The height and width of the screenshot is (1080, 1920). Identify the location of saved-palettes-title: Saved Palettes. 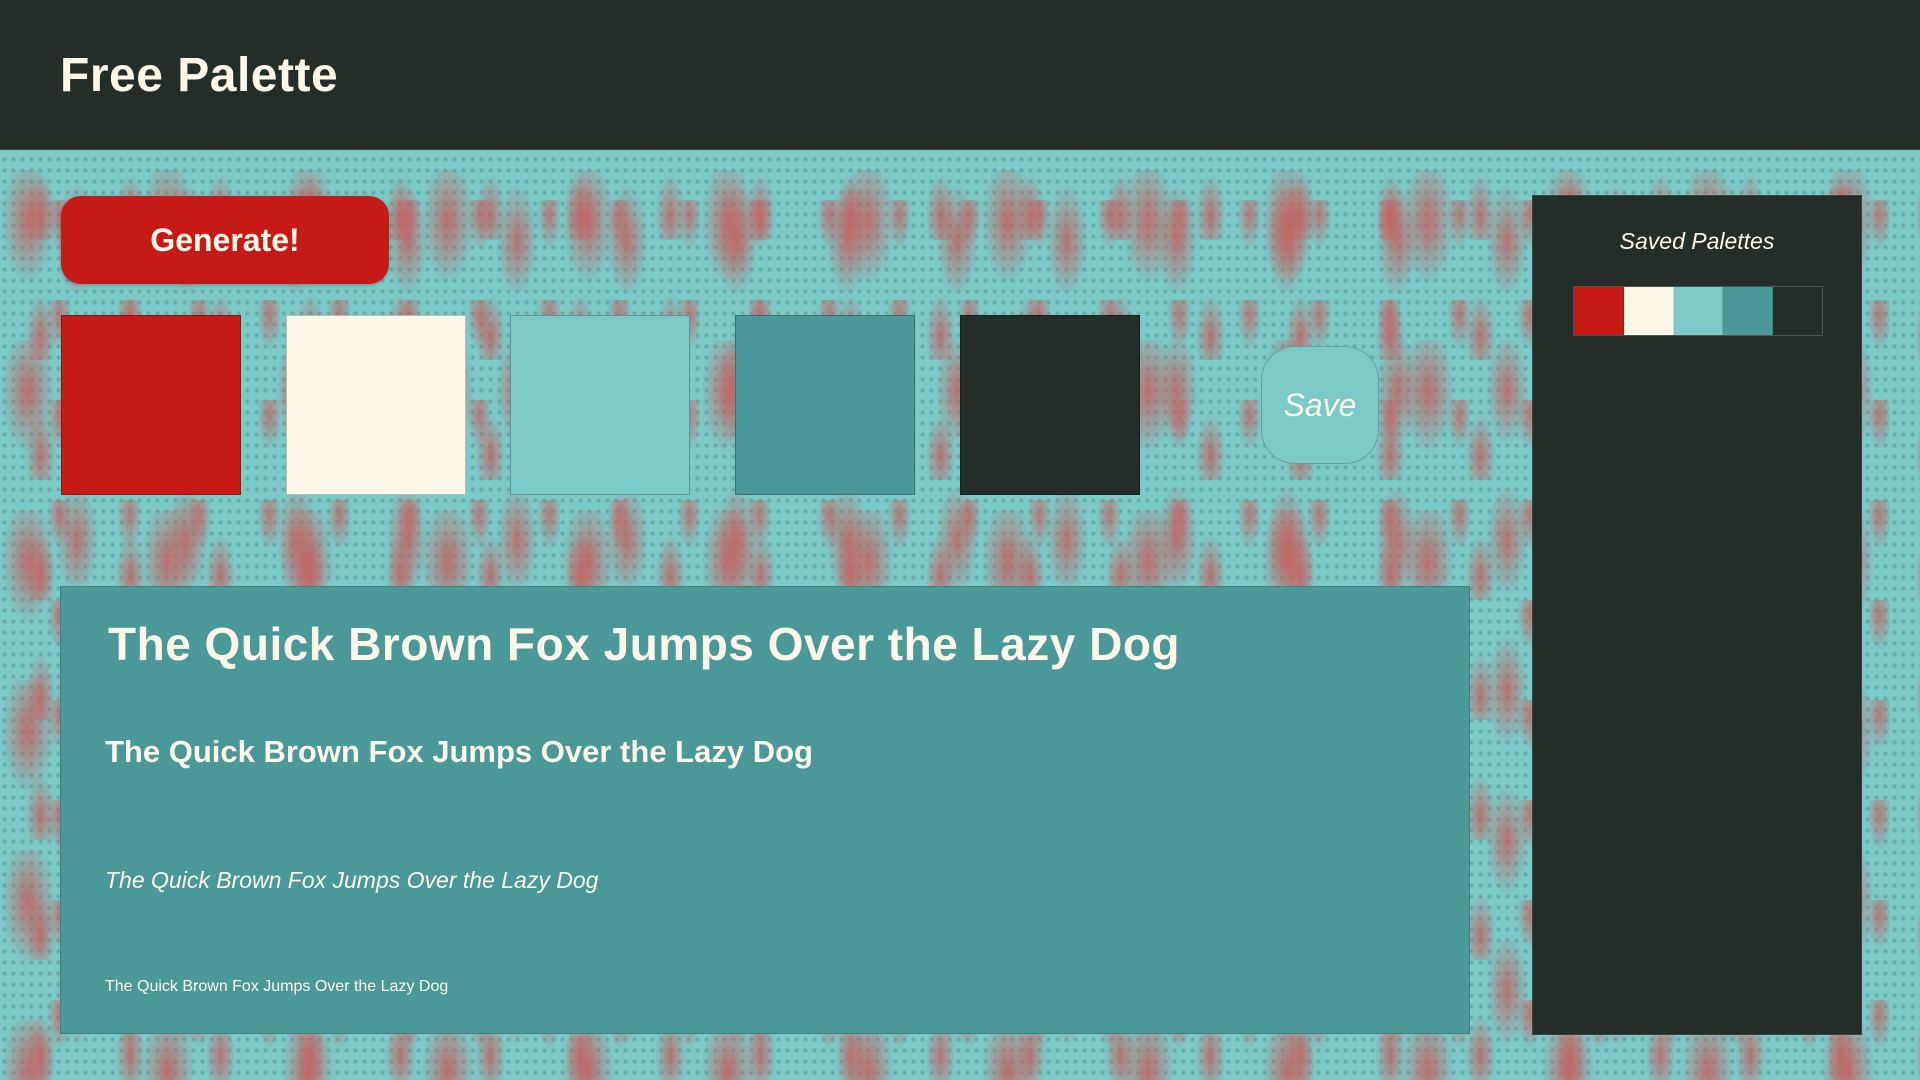
(1697, 241).